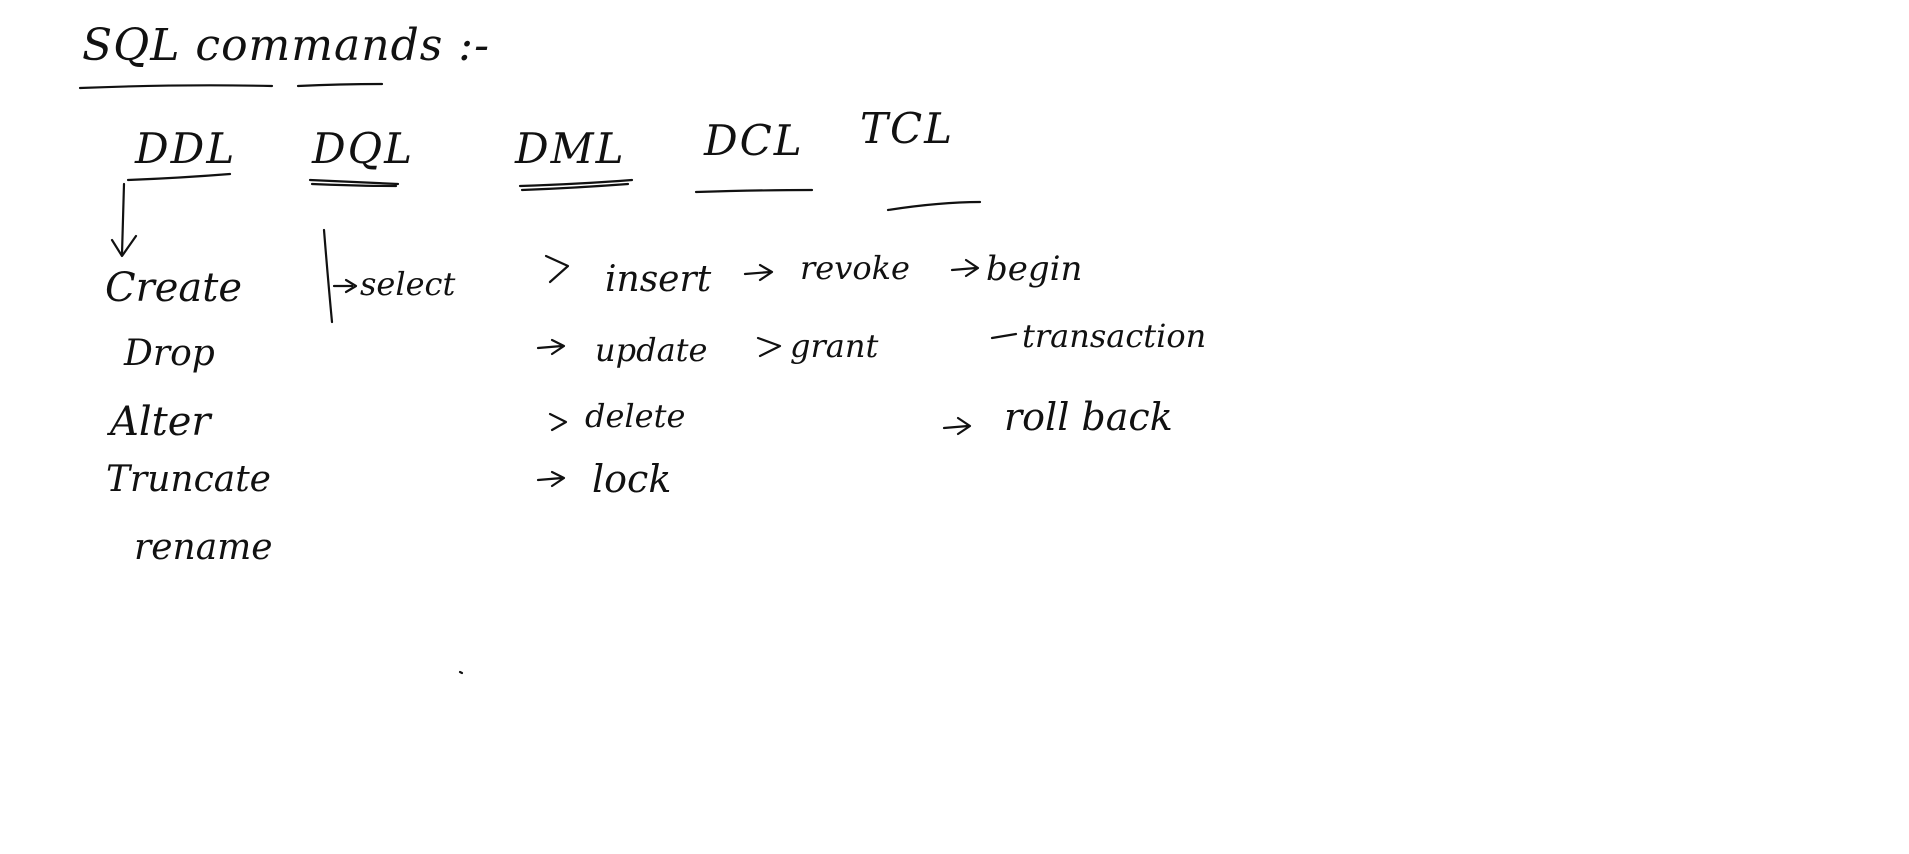 This screenshot has width=1909, height=854. I want to click on dql-underline, so click(354, 182).